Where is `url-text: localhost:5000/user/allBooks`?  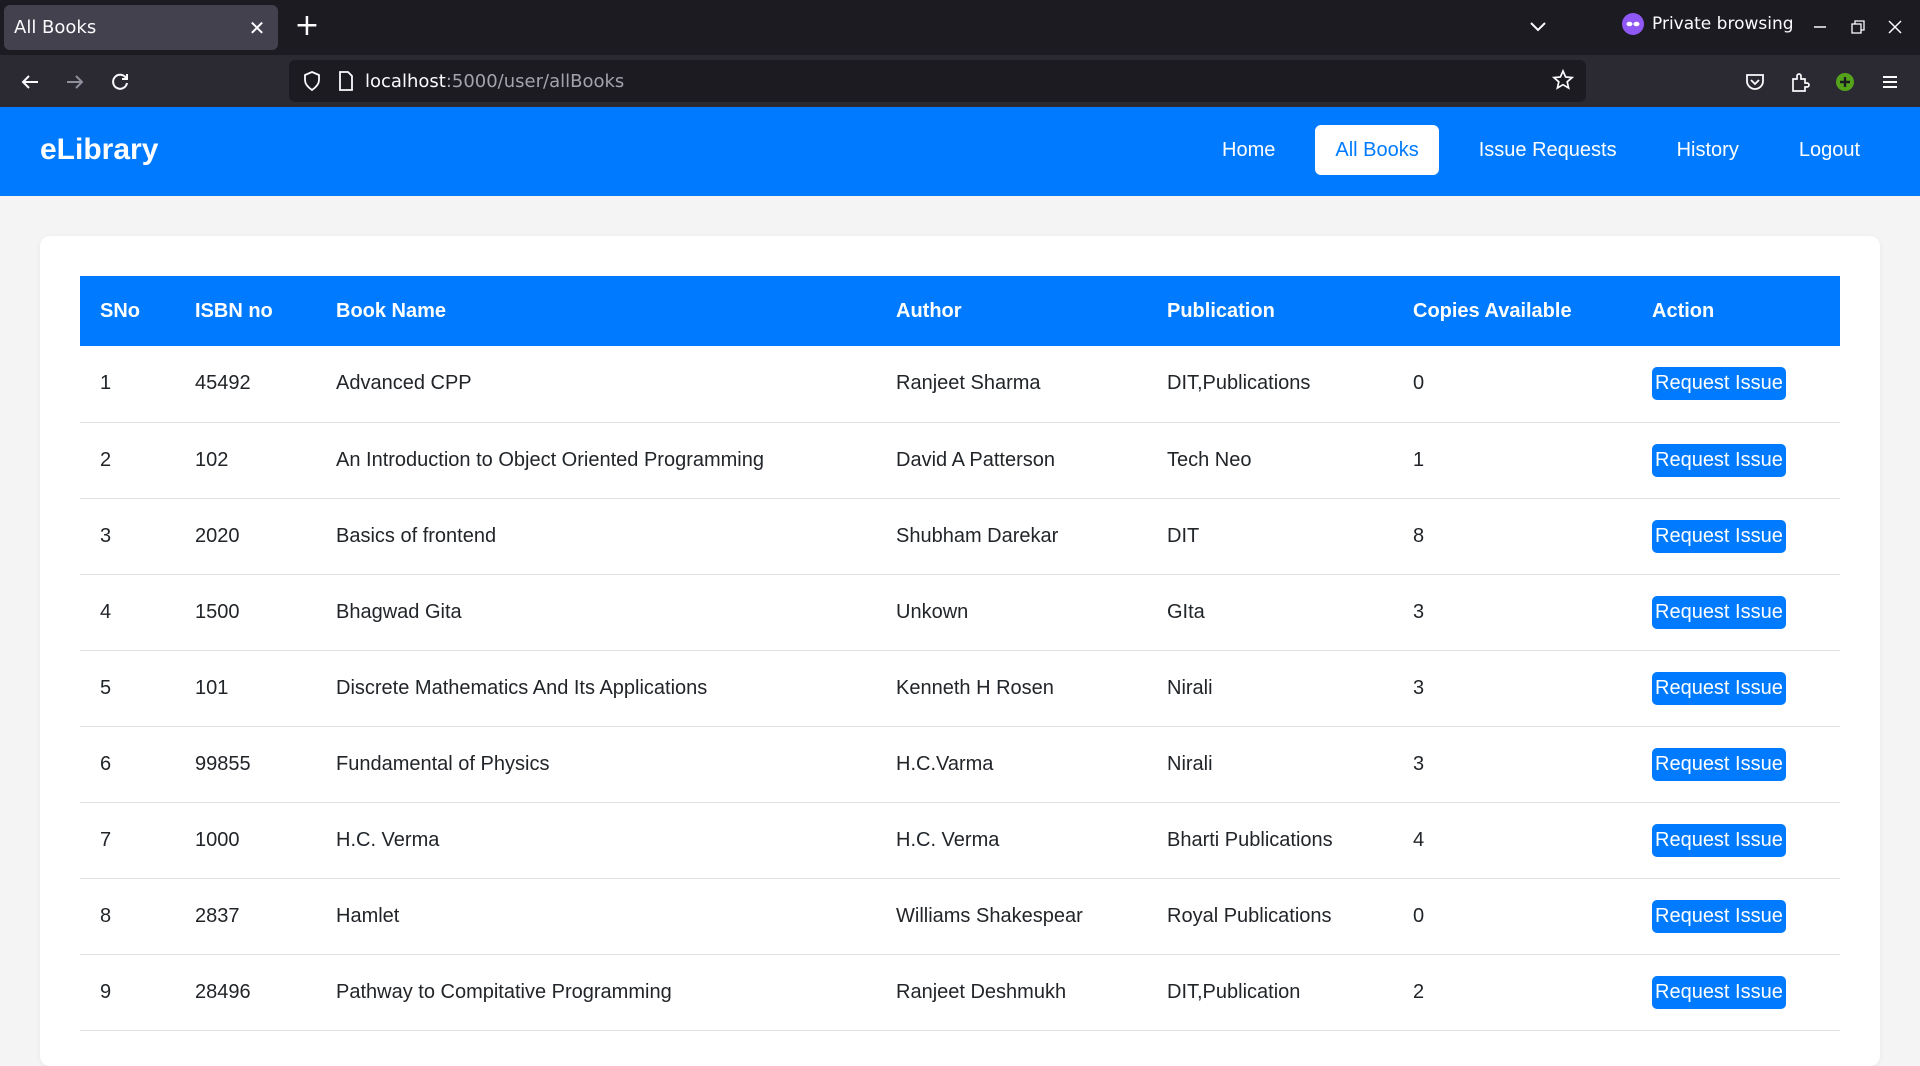 url-text: localhost:5000/user/allBooks is located at coordinates (494, 81).